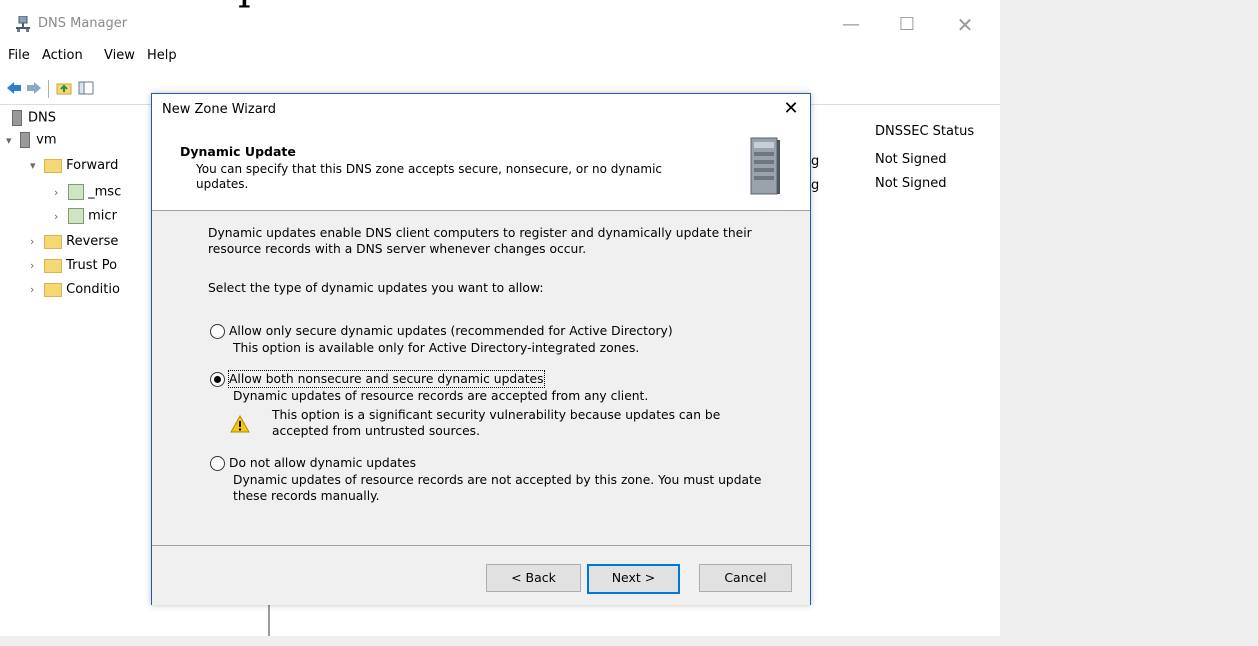  Describe the element at coordinates (633, 579) in the screenshot. I see `next-button: Next >` at that location.